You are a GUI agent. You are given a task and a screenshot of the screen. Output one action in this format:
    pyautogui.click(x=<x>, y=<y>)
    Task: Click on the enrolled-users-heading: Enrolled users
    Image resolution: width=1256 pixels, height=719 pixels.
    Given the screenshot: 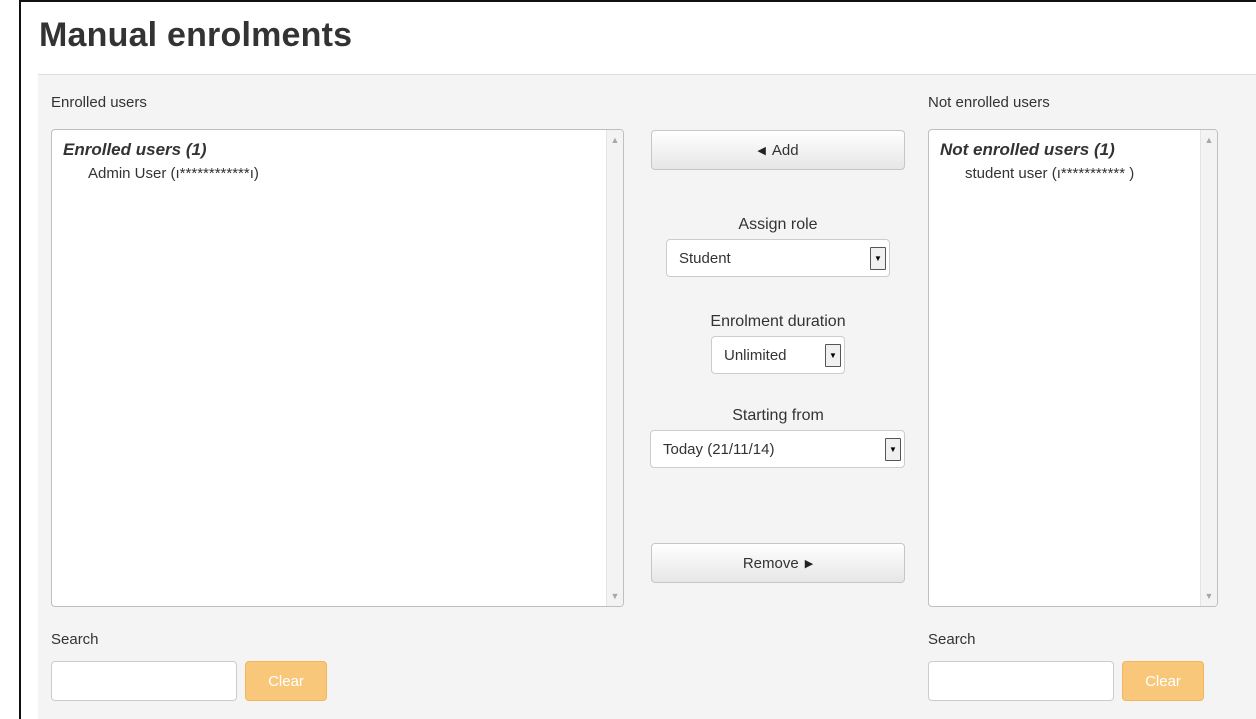 What is the action you would take?
    pyautogui.click(x=99, y=102)
    